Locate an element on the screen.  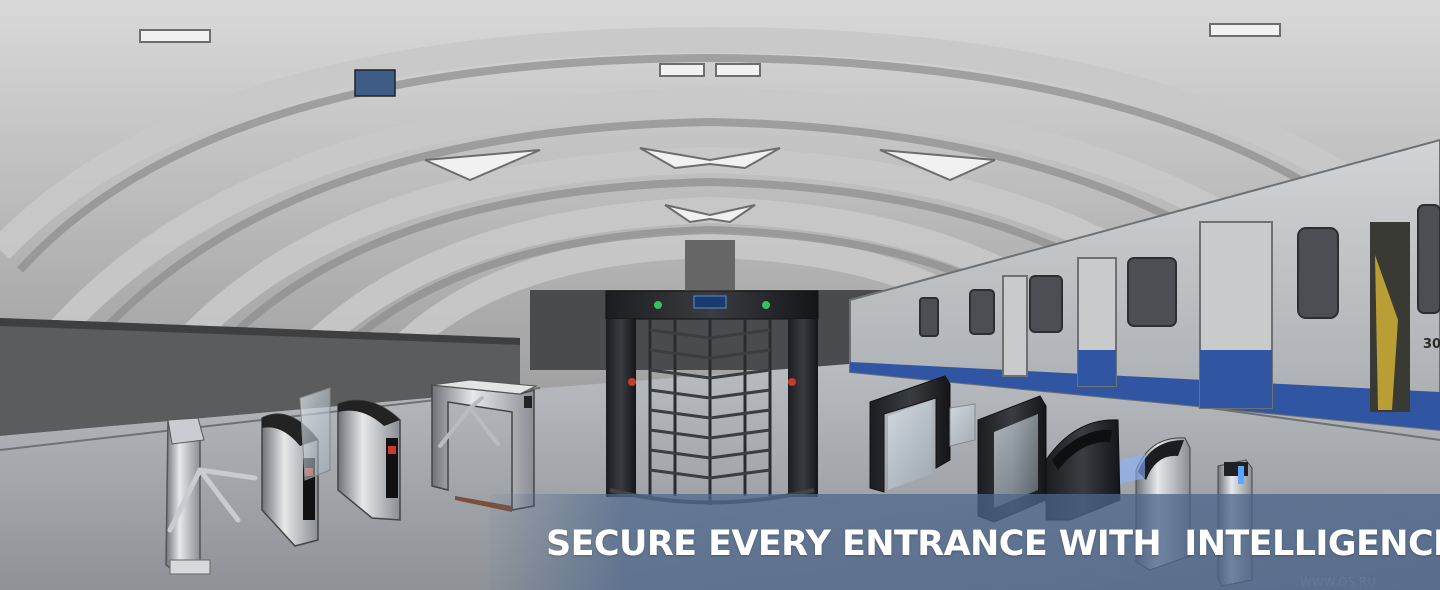
train-number: 30 is located at coordinates (1431, 344).